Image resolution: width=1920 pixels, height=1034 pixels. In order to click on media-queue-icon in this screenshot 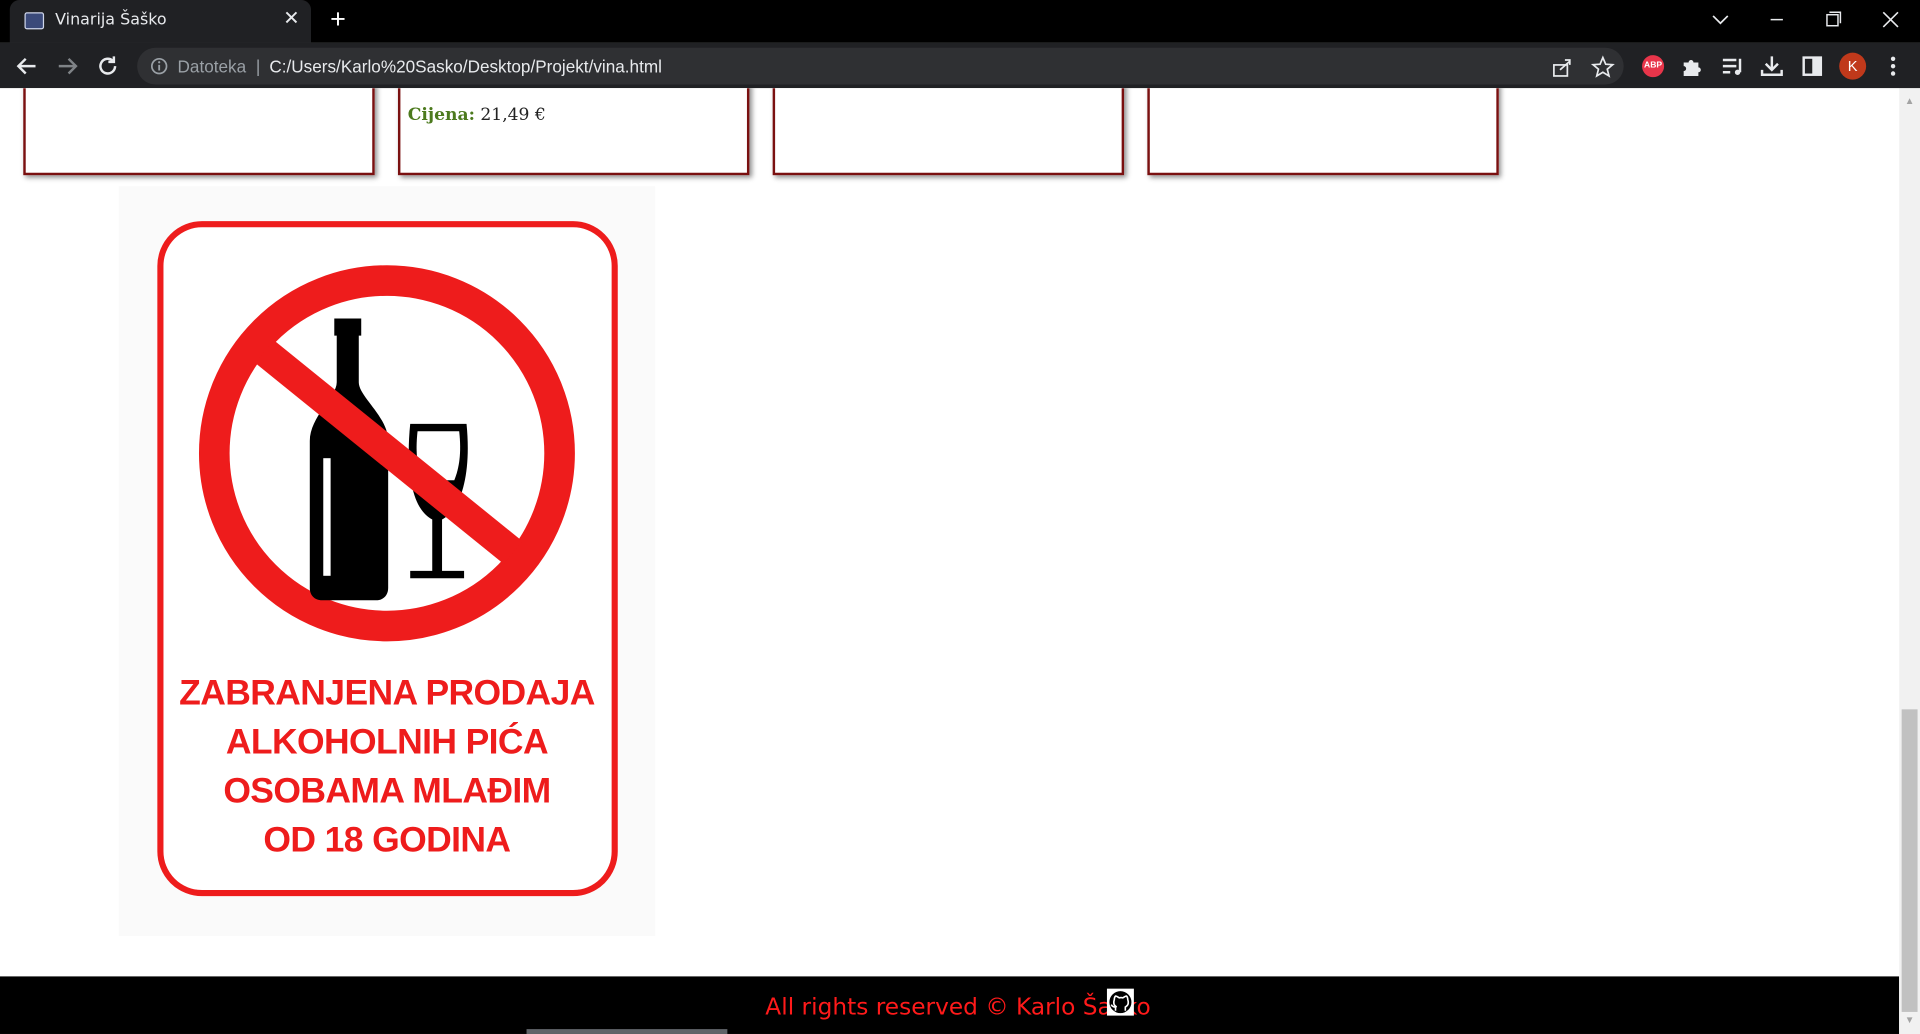, I will do `click(1732, 66)`.